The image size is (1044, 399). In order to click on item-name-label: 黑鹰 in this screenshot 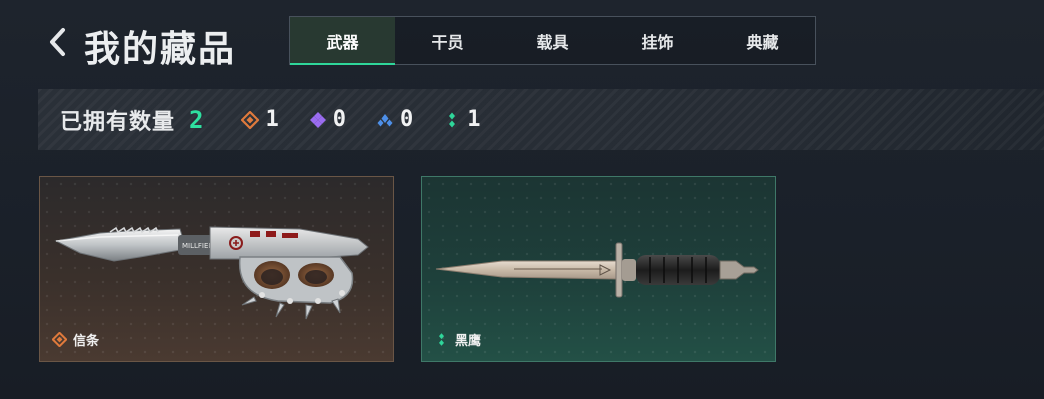, I will do `click(468, 341)`.